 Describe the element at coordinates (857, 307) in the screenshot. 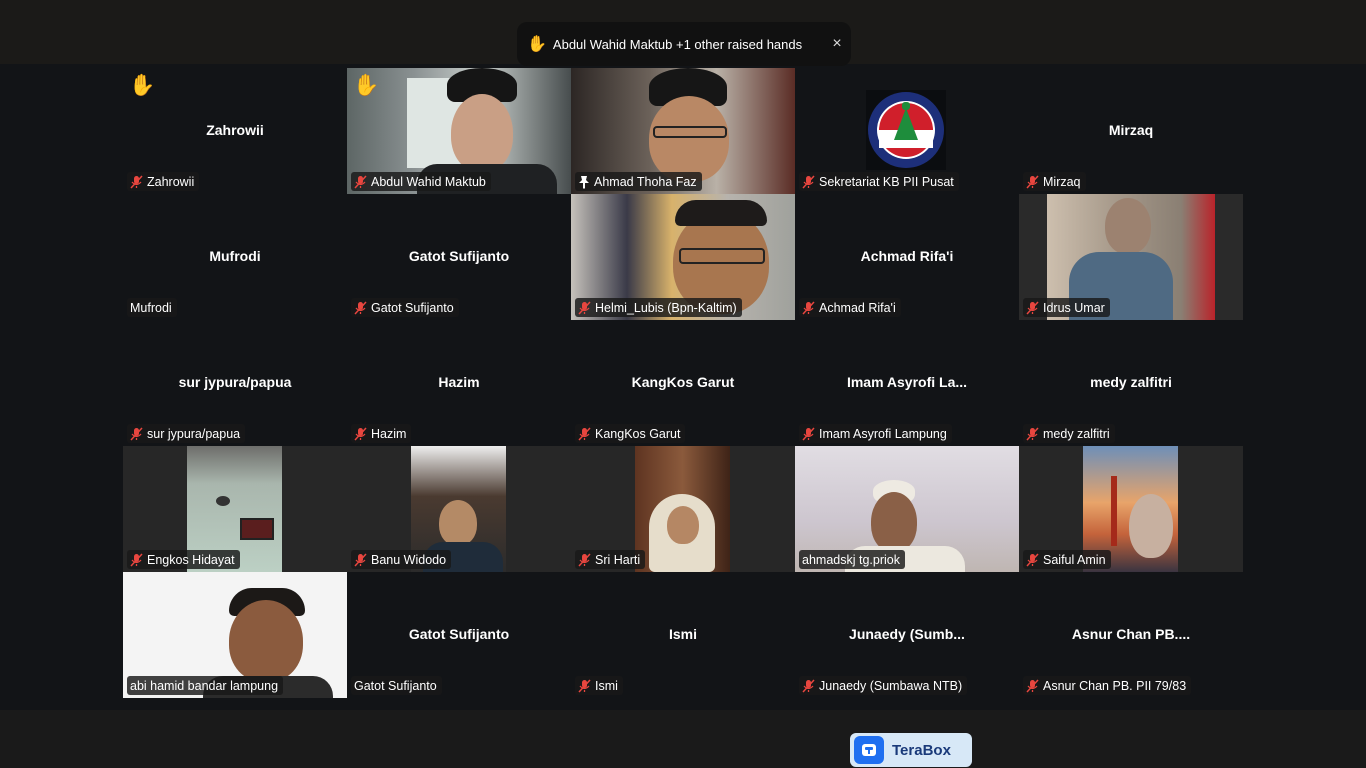

I see `participant-name: Achmad Rifa'i` at that location.